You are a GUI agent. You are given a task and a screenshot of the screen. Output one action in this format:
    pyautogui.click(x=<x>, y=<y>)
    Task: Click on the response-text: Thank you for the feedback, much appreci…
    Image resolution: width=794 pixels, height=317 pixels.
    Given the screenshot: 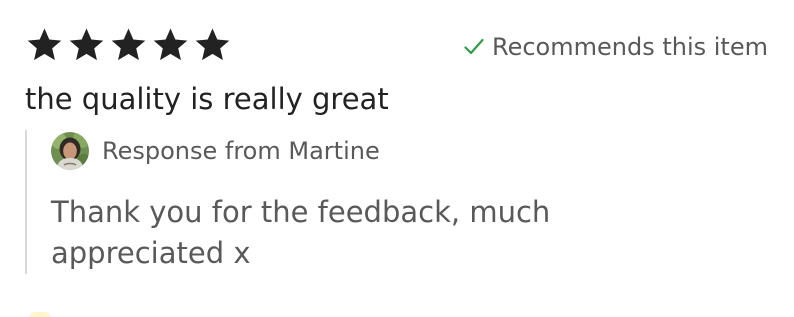 What is the action you would take?
    pyautogui.click(x=301, y=232)
    